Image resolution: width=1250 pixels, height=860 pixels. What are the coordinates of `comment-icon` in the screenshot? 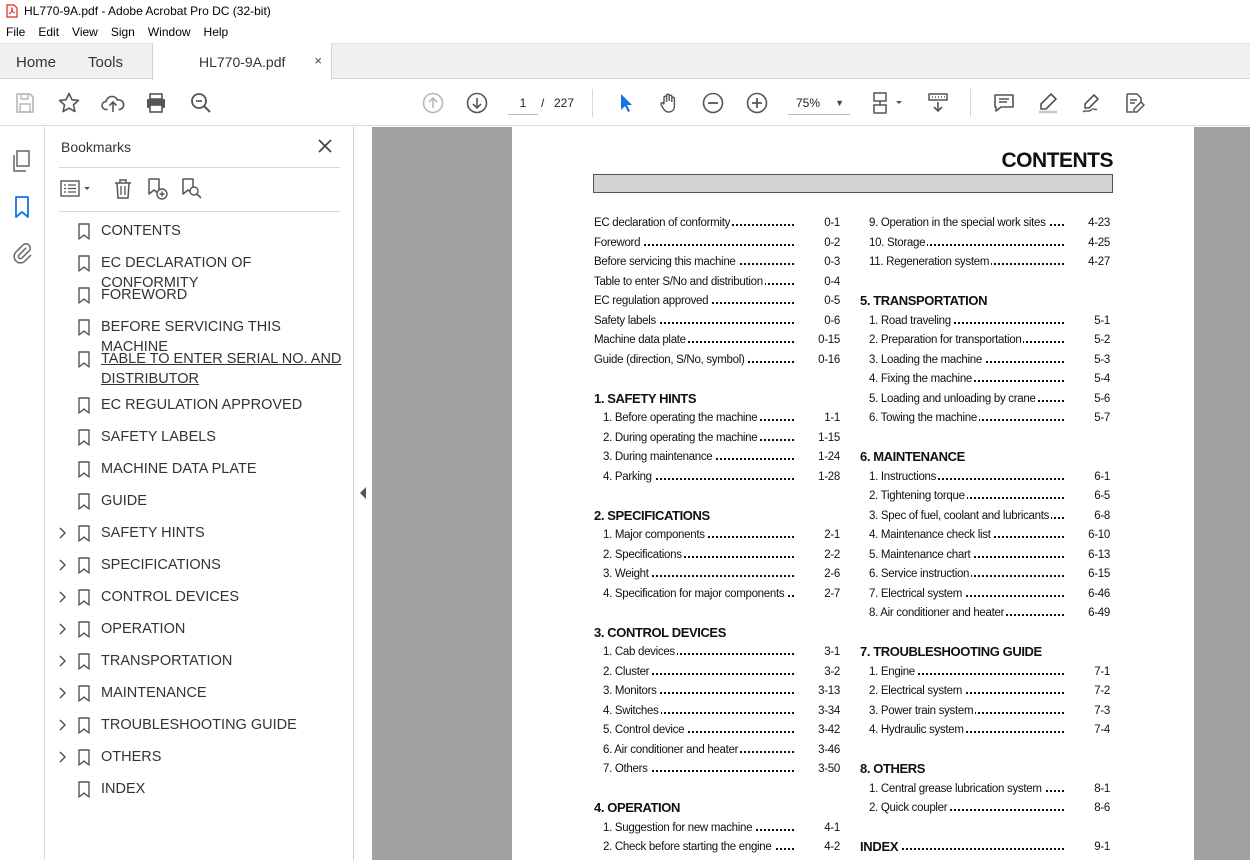 It's located at (1004, 103).